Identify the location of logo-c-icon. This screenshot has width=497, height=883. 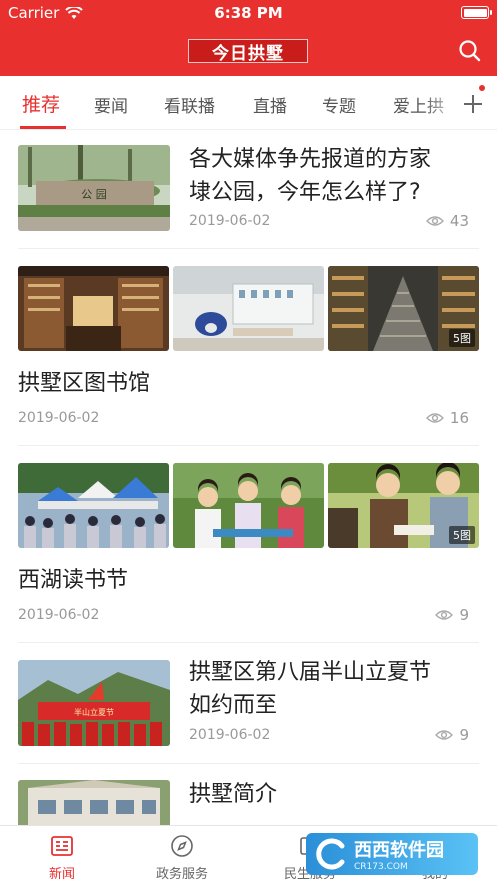
(330, 854).